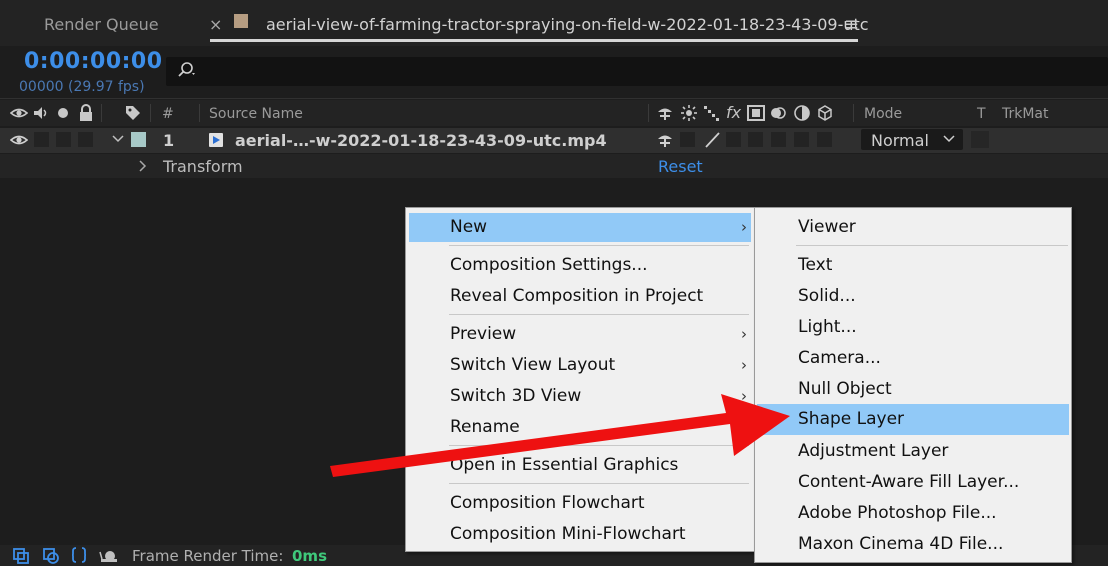  What do you see at coordinates (203, 166) in the screenshot?
I see `transform-label: Transform` at bounding box center [203, 166].